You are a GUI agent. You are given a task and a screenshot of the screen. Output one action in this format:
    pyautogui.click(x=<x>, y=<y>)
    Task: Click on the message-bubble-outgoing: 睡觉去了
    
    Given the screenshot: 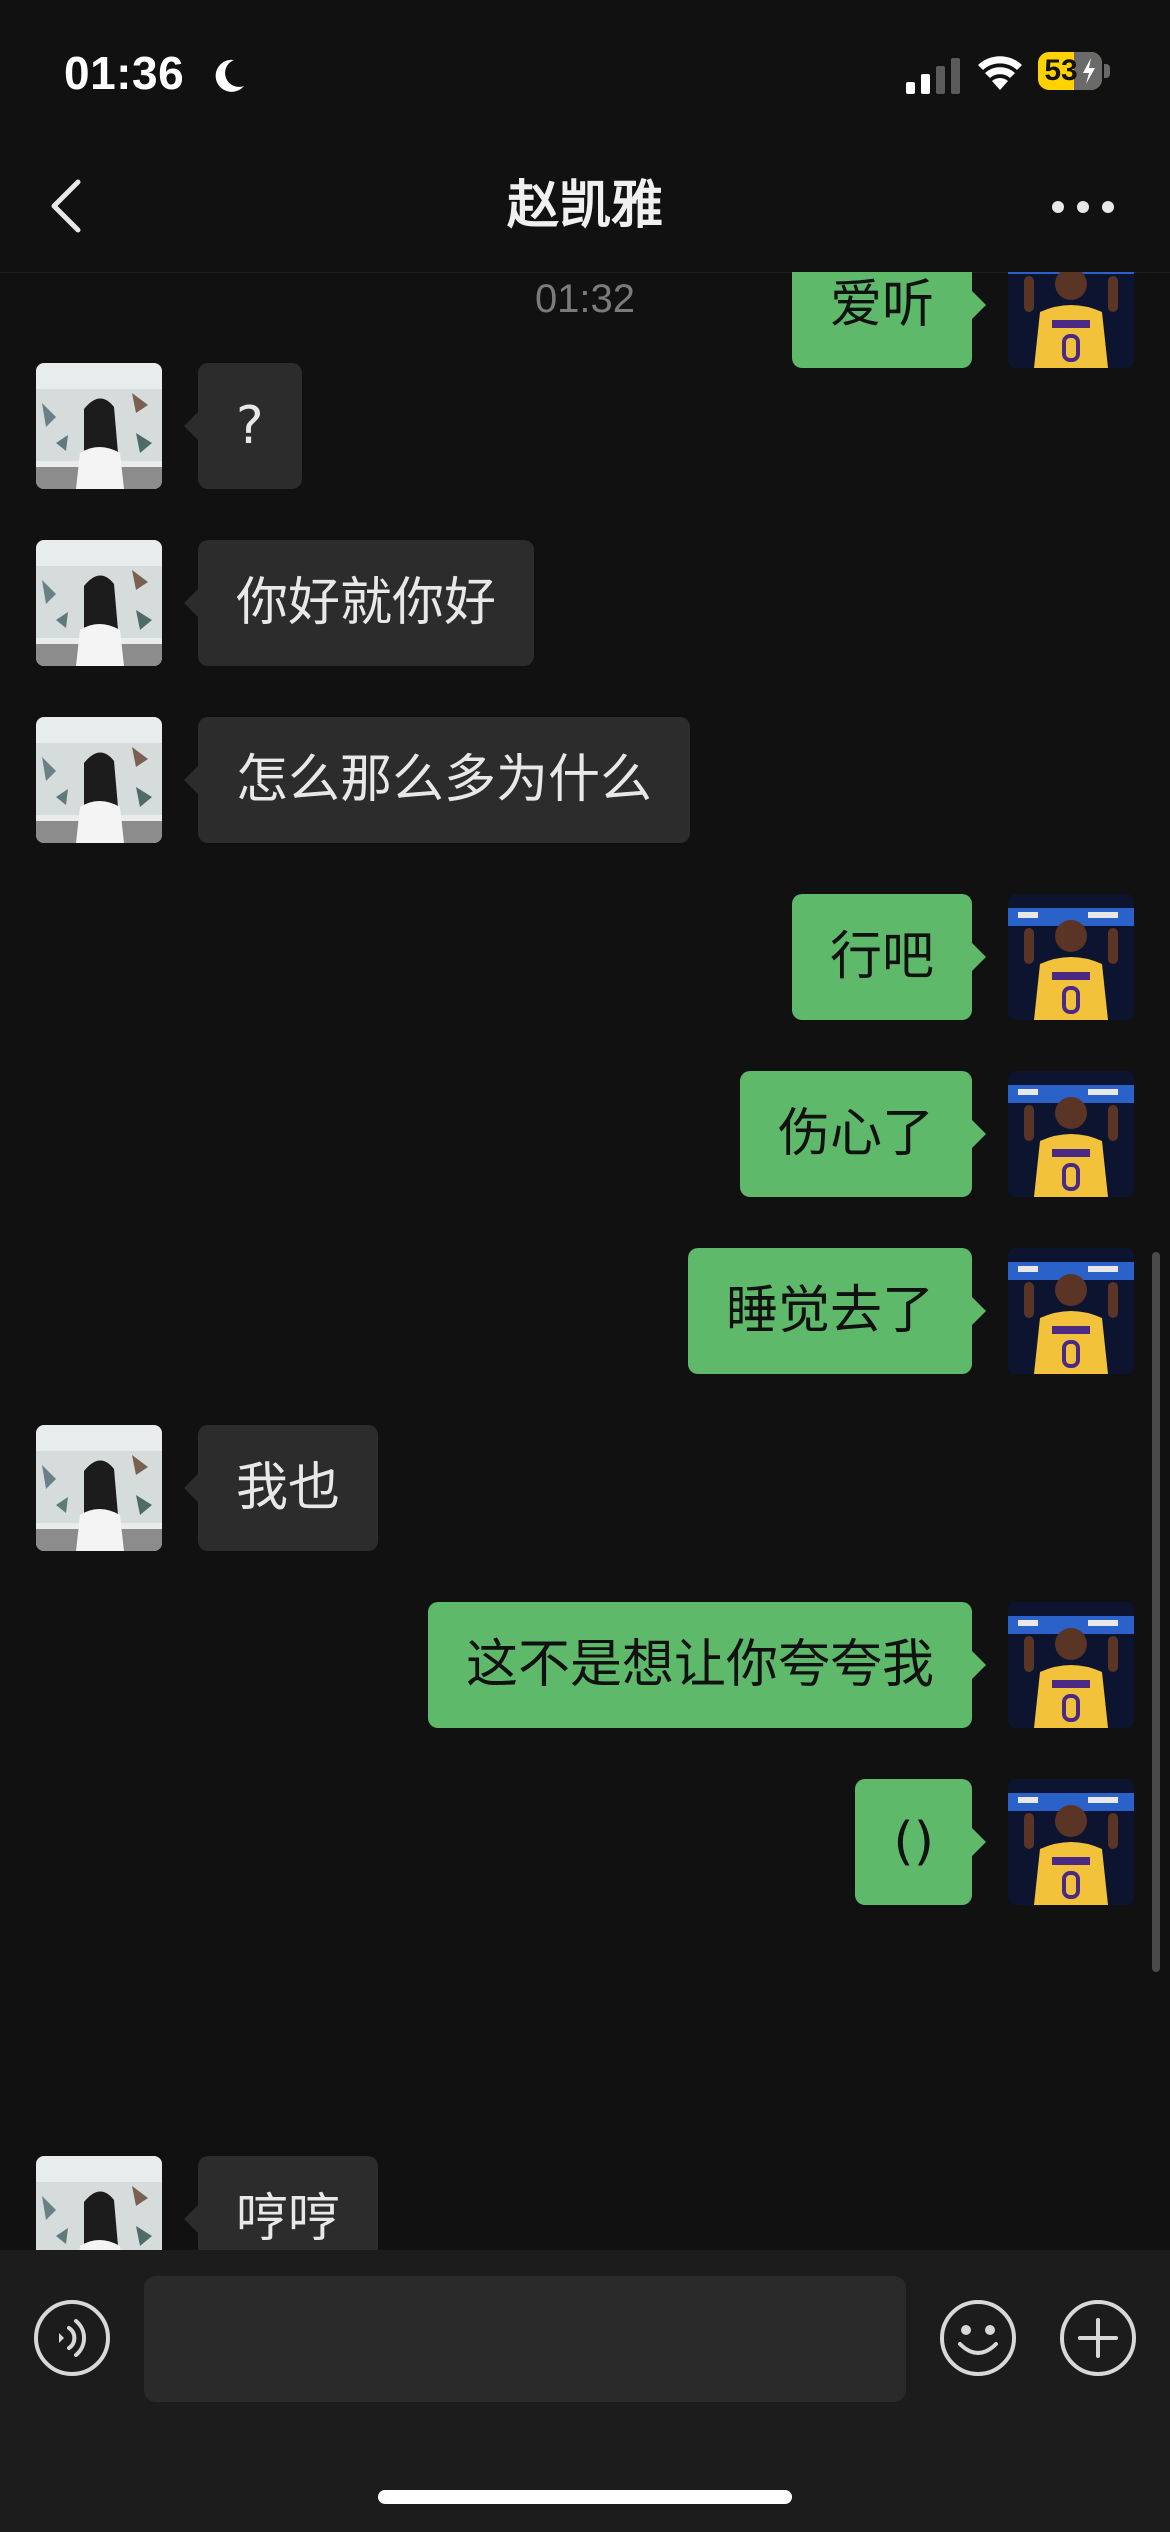 What is the action you would take?
    pyautogui.click(x=837, y=1311)
    